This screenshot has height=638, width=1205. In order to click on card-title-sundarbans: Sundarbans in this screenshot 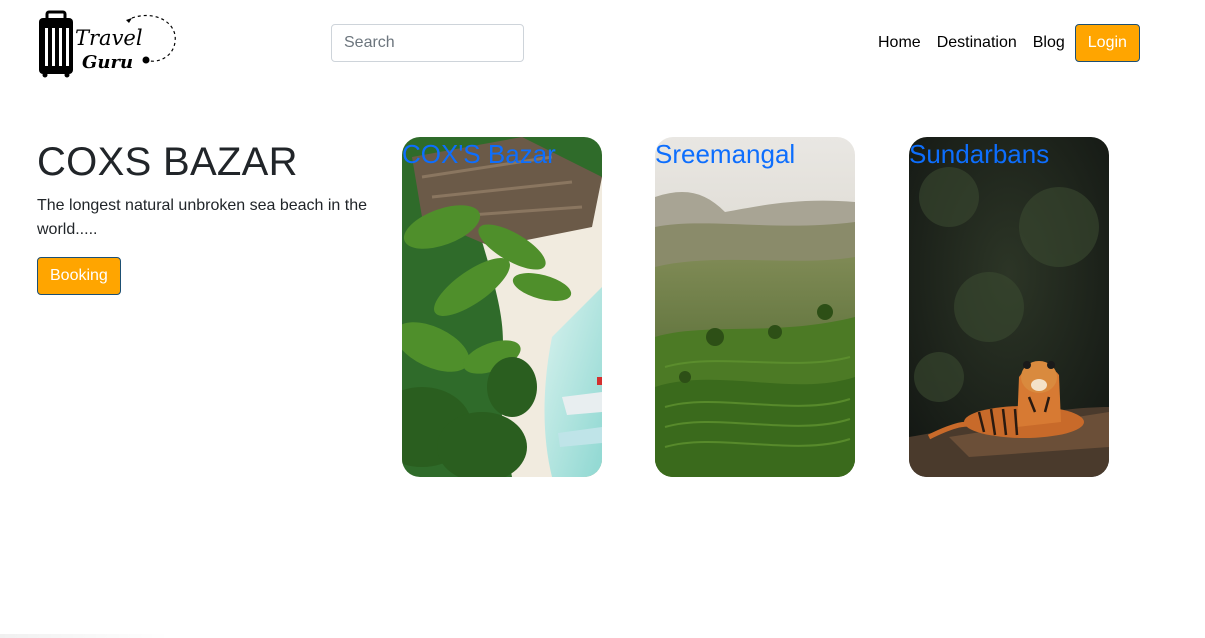, I will do `click(979, 154)`.